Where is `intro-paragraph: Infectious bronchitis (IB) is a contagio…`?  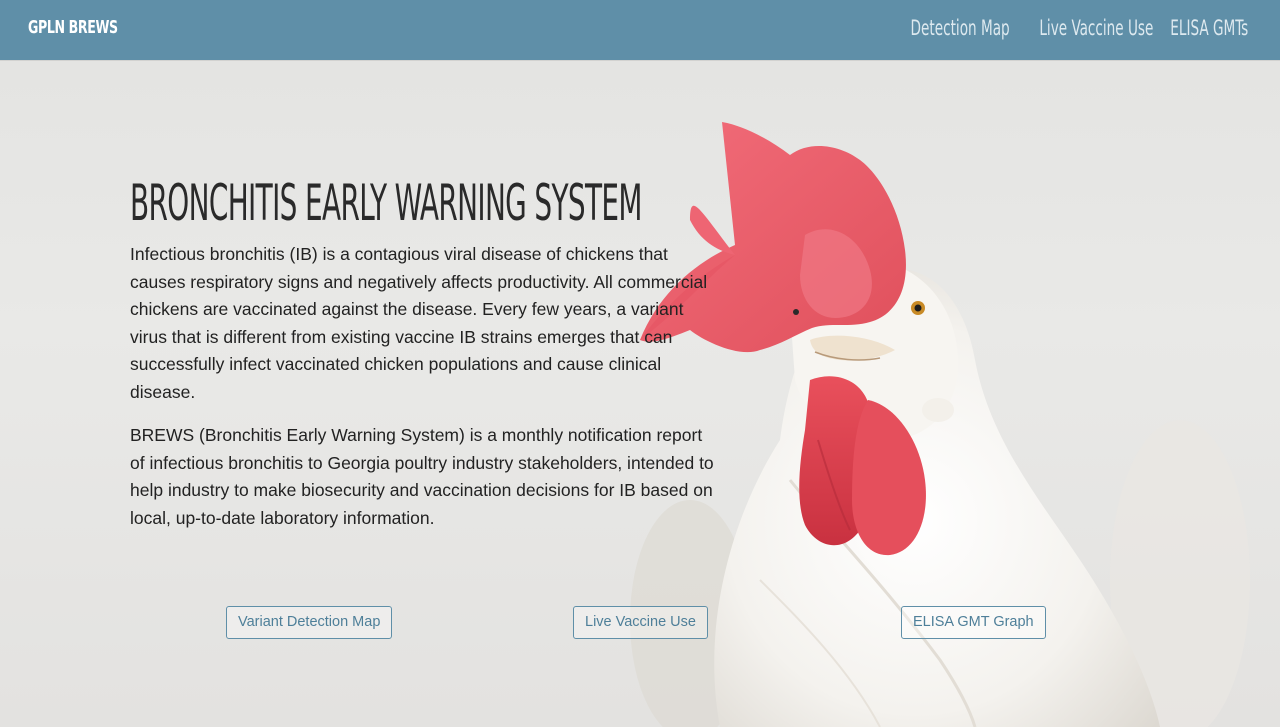 intro-paragraph: Infectious bronchitis (IB) is a contagio… is located at coordinates (419, 323).